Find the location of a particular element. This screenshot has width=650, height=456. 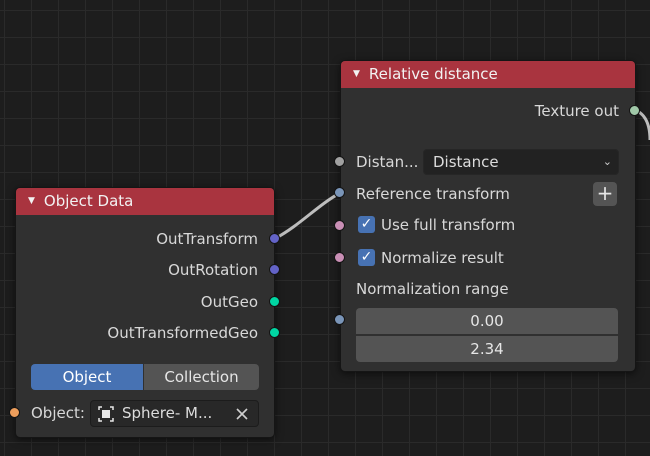

out-geo-label: OutGeo is located at coordinates (229, 302).